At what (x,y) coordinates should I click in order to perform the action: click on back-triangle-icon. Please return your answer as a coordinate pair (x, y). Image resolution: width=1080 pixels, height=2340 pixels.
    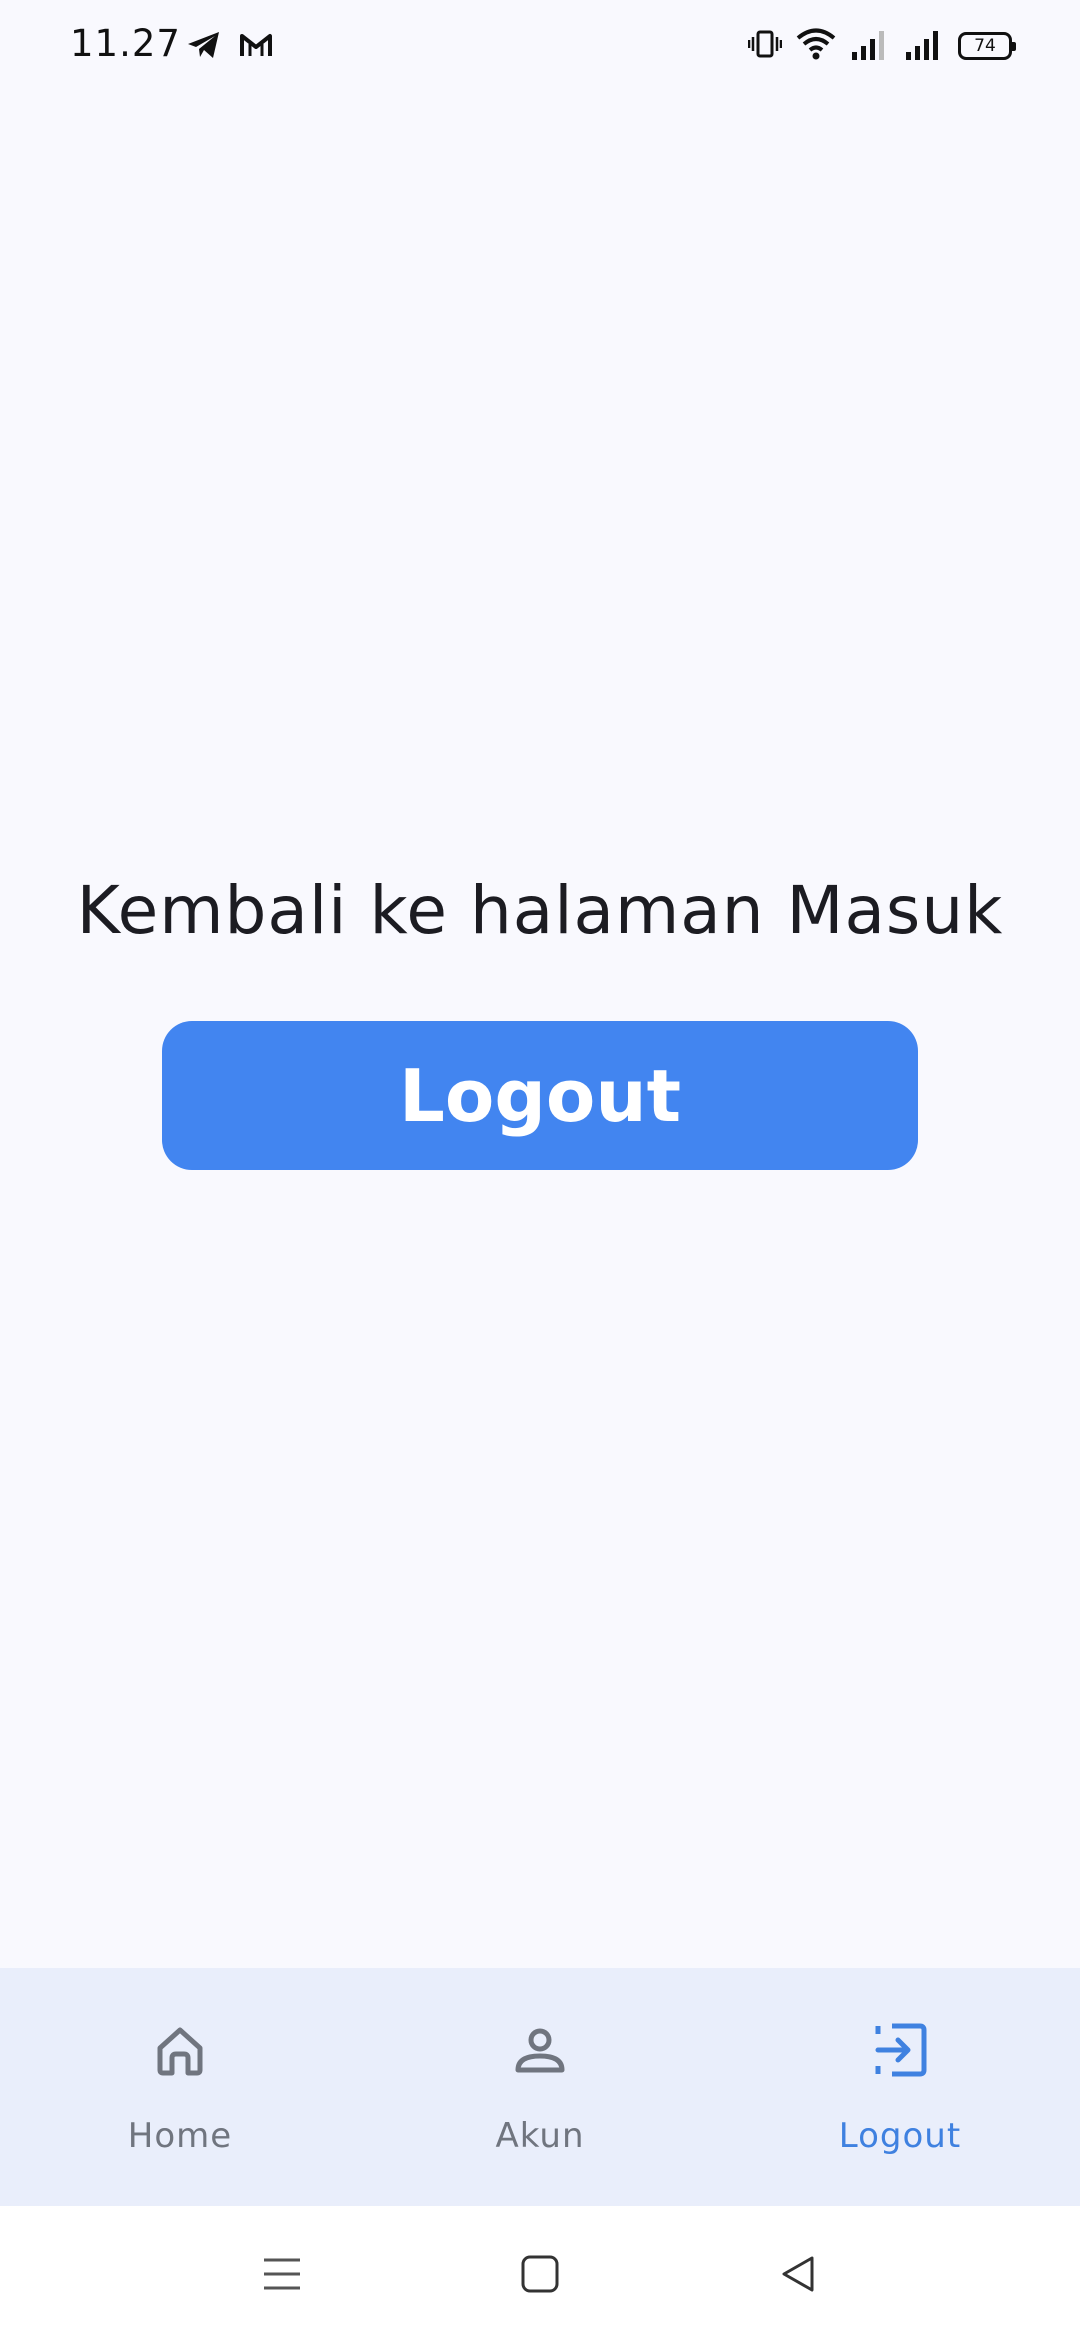
    Looking at the image, I should click on (798, 2274).